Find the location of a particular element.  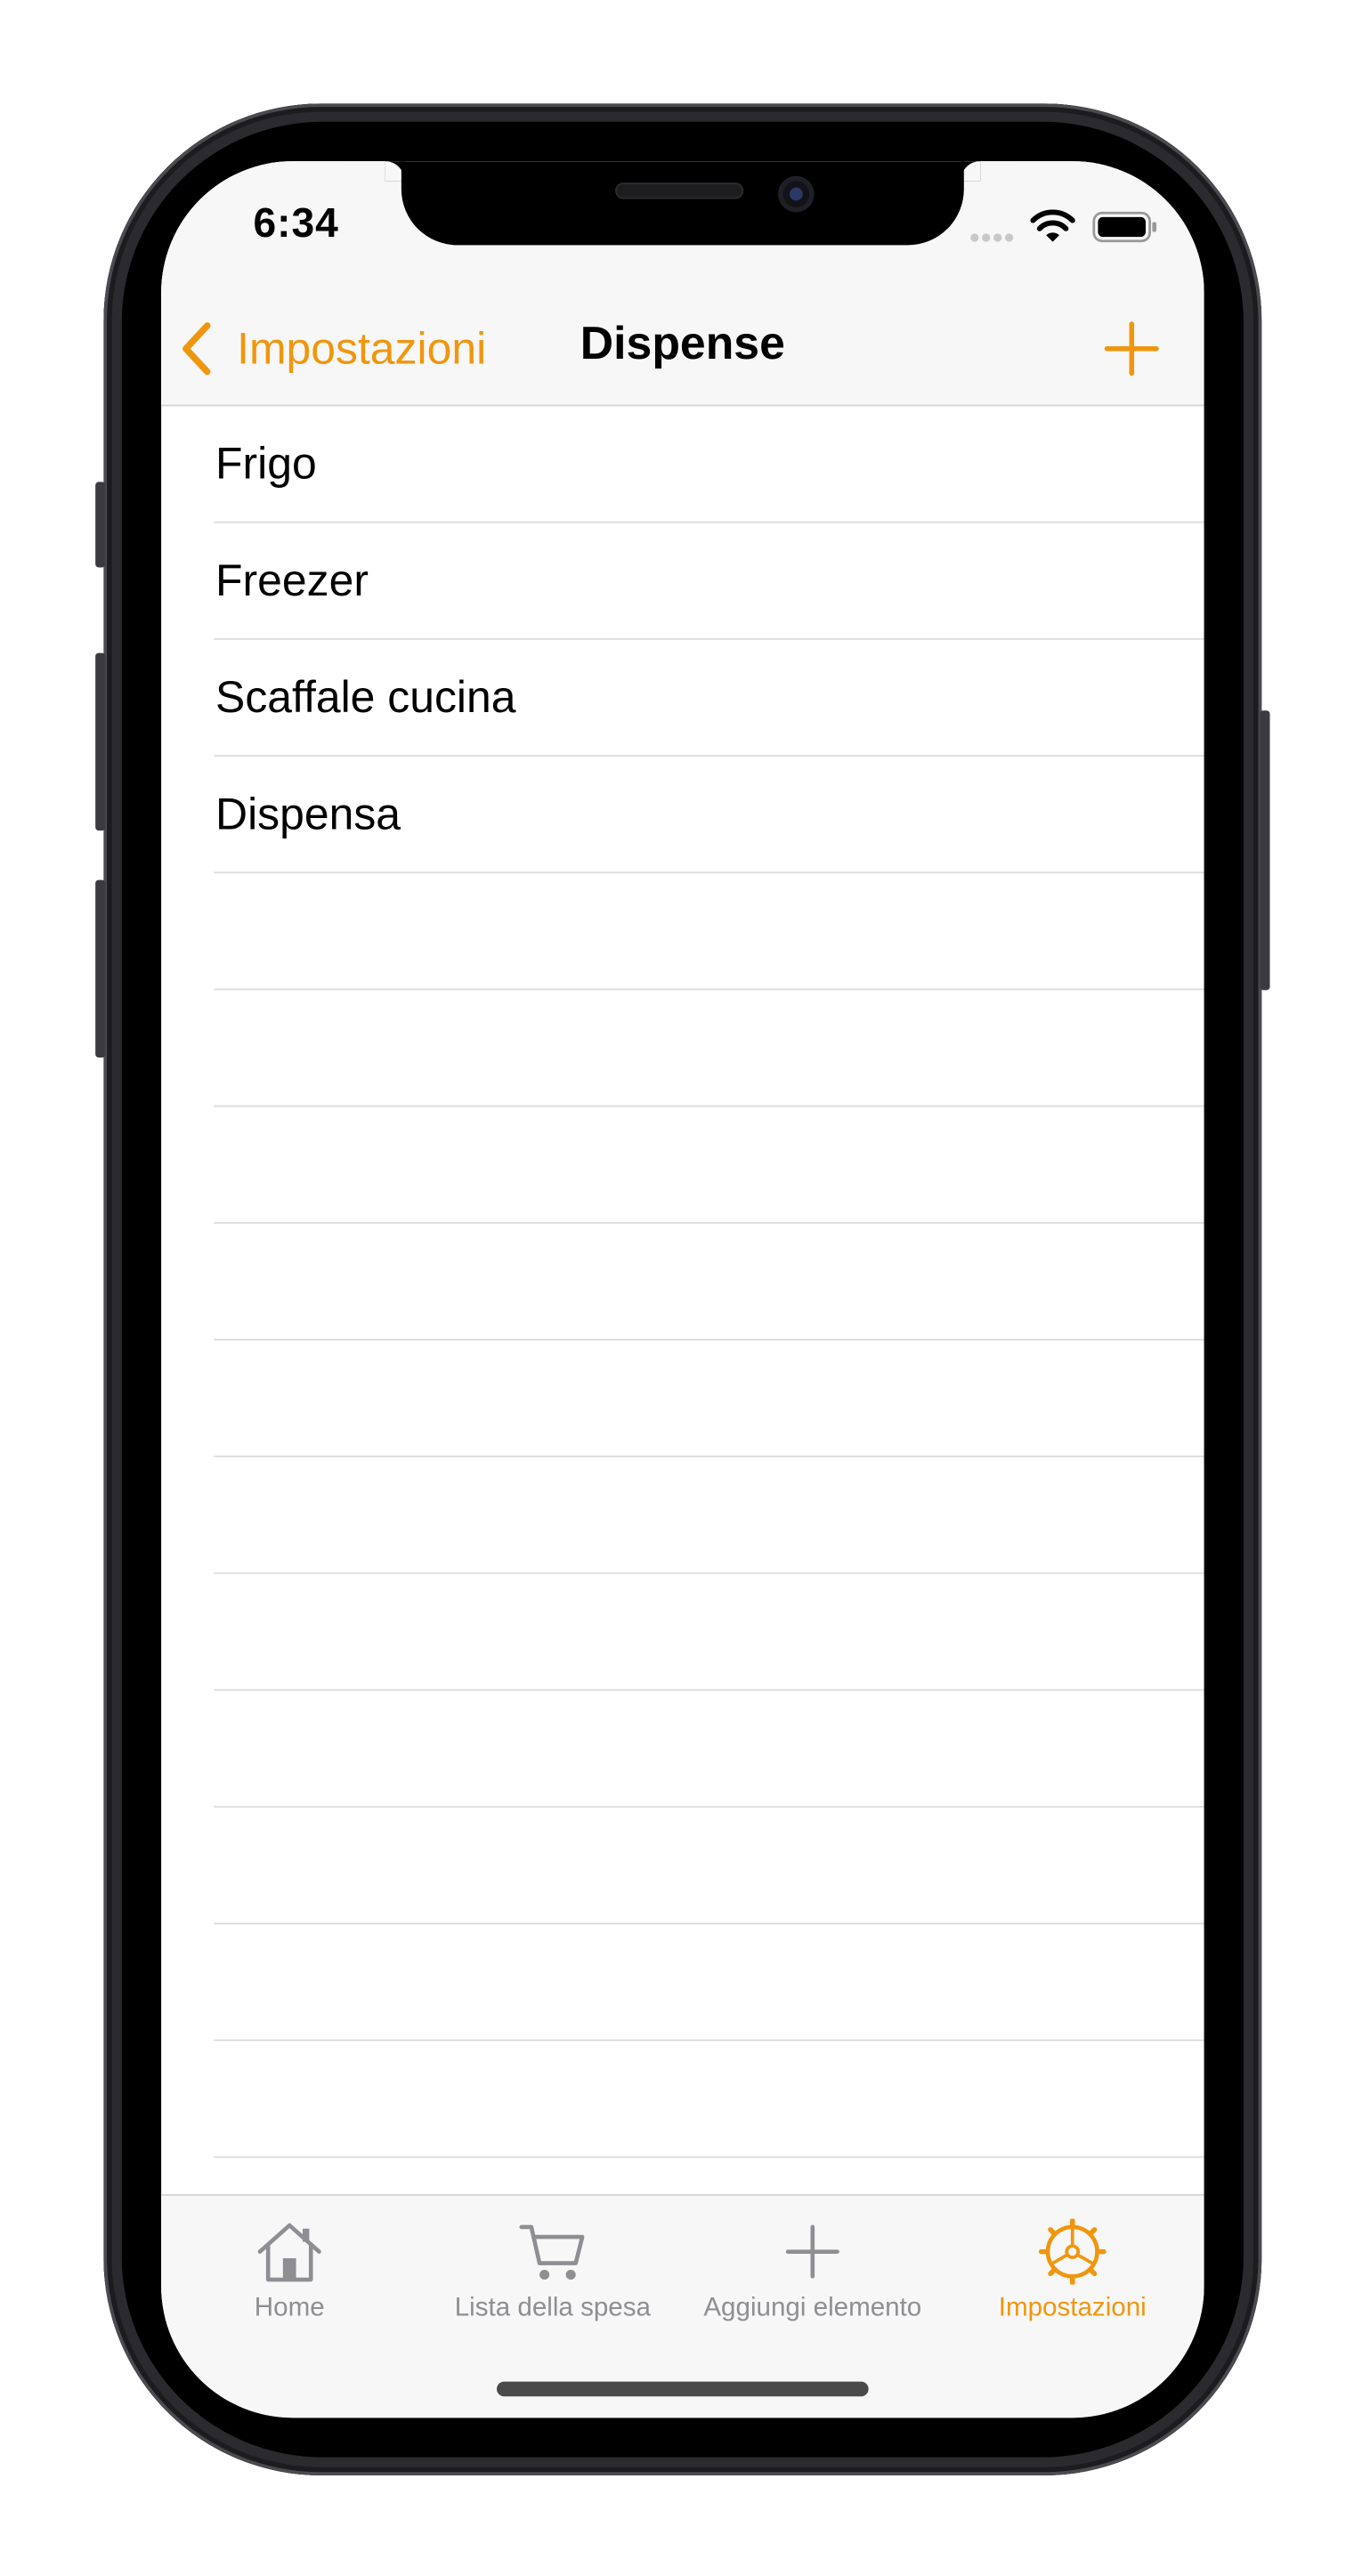

volume-down-button is located at coordinates (100, 968).